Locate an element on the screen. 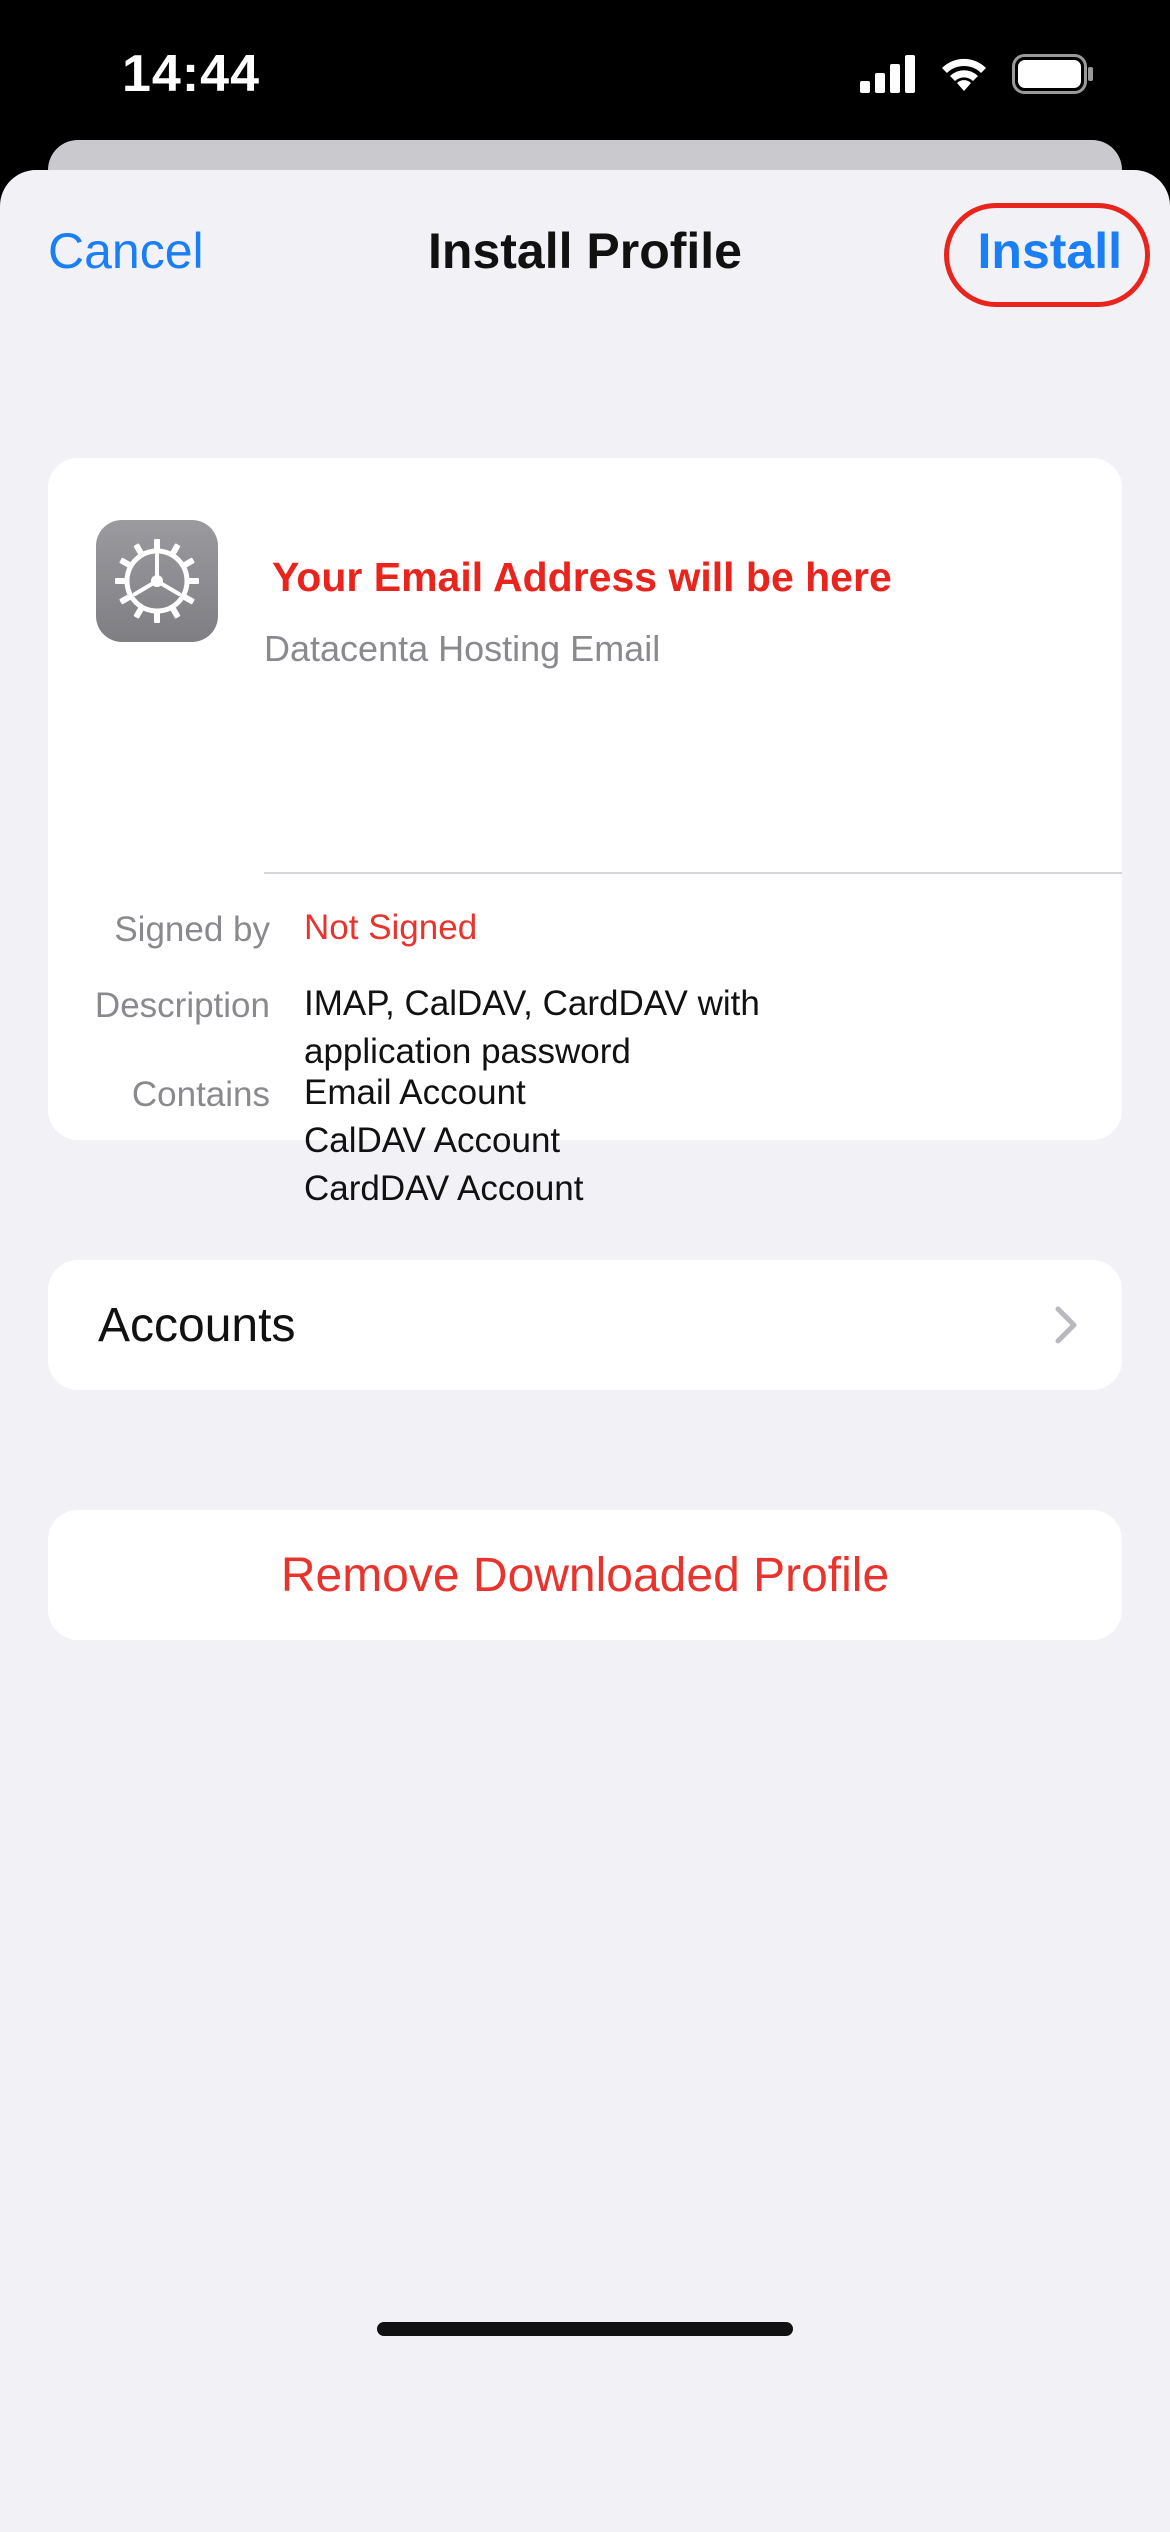  settings-gear-icon is located at coordinates (157, 581).